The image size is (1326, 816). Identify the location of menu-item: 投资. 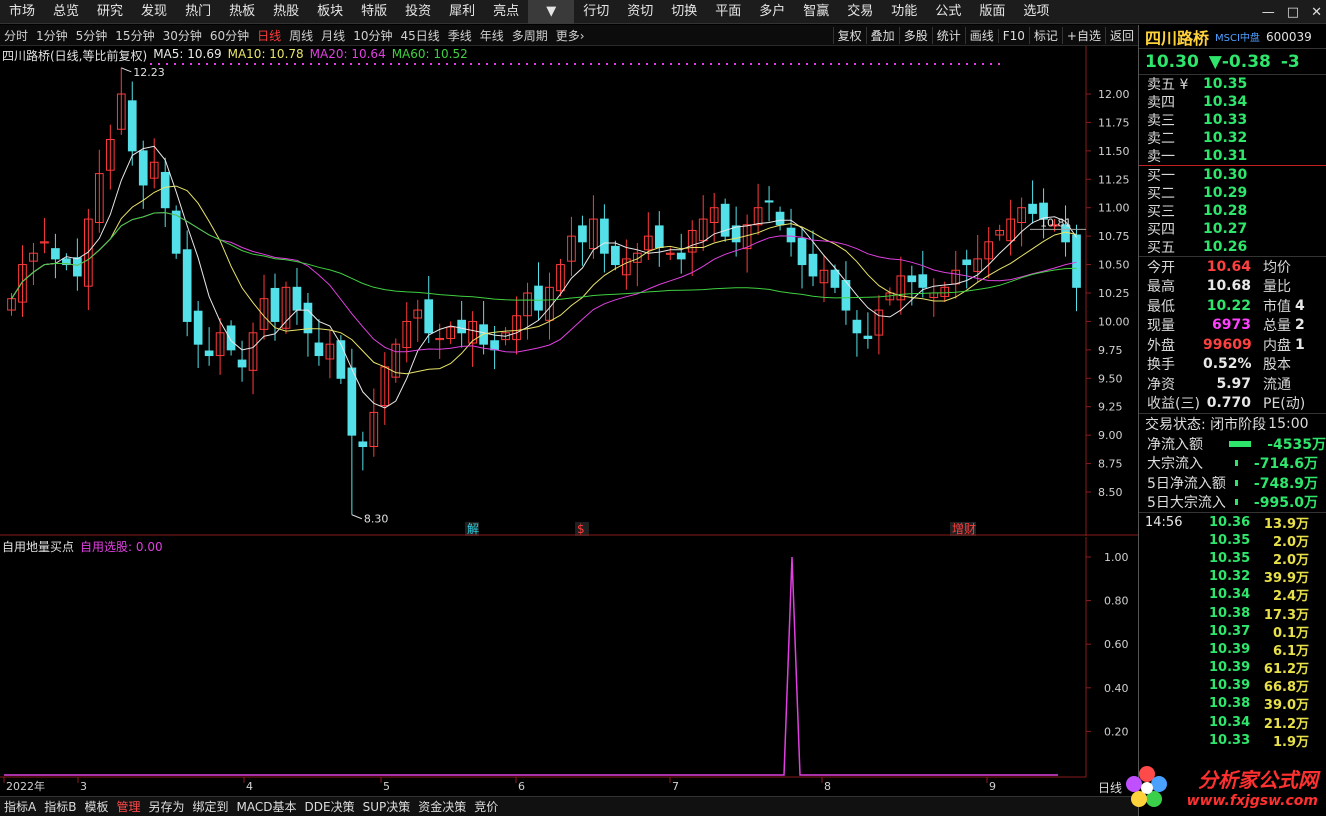
(418, 12).